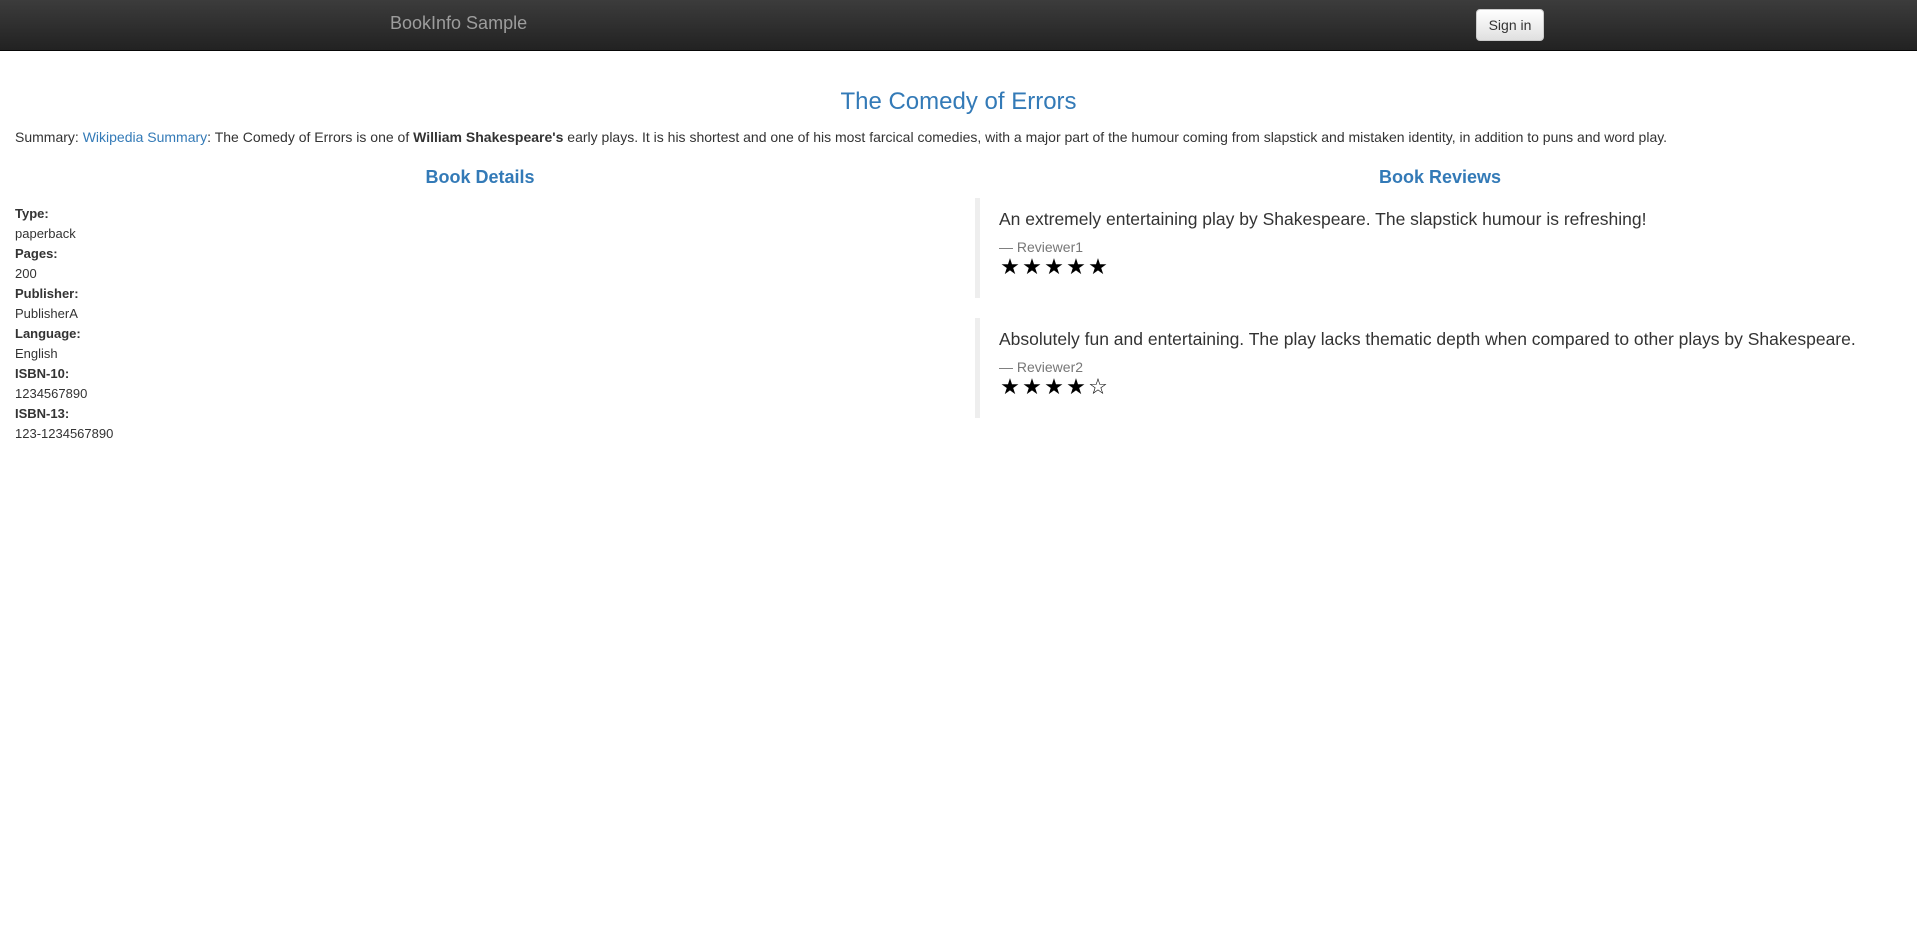 The width and height of the screenshot is (1917, 944). Describe the element at coordinates (42, 373) in the screenshot. I see `isbn10-label: ISBN-10:` at that location.